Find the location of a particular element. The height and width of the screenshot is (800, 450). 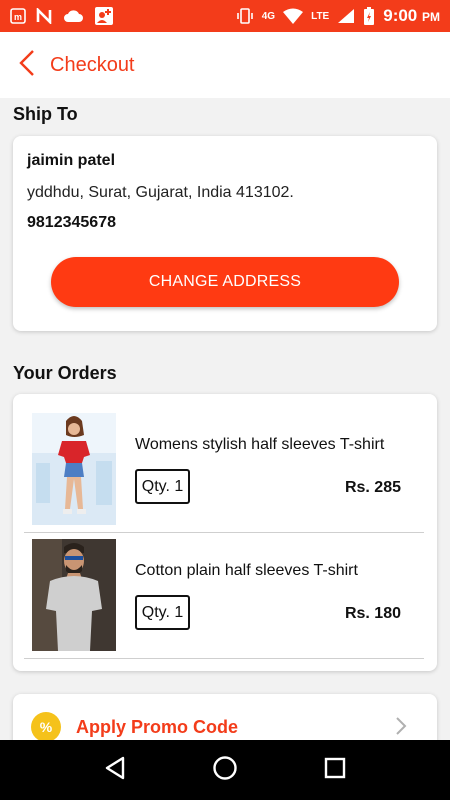

divider is located at coordinates (224, 658).